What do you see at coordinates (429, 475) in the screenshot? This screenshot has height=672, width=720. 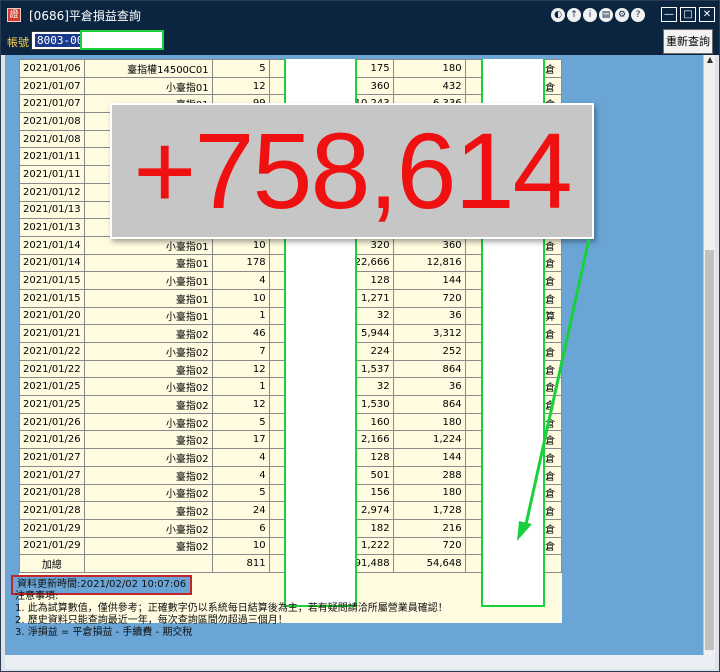 I see `value-b-cell: 288` at bounding box center [429, 475].